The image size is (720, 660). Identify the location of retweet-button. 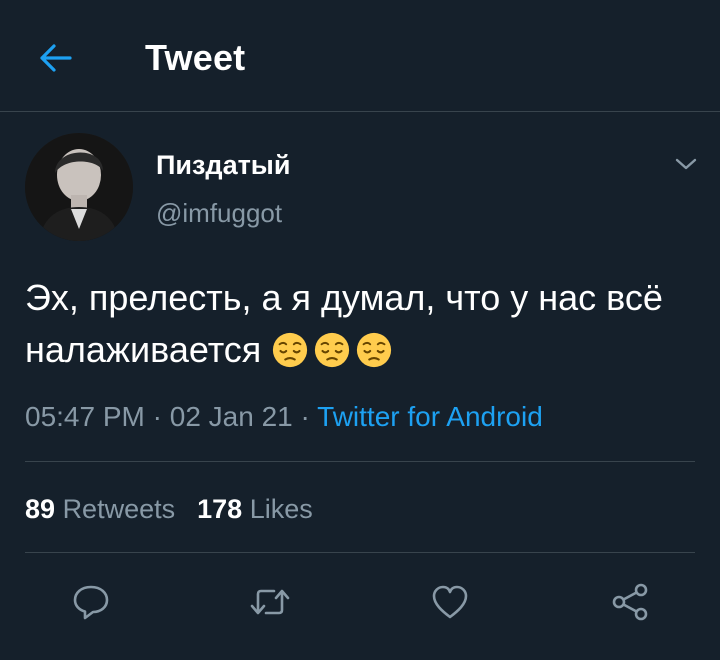
(270, 602).